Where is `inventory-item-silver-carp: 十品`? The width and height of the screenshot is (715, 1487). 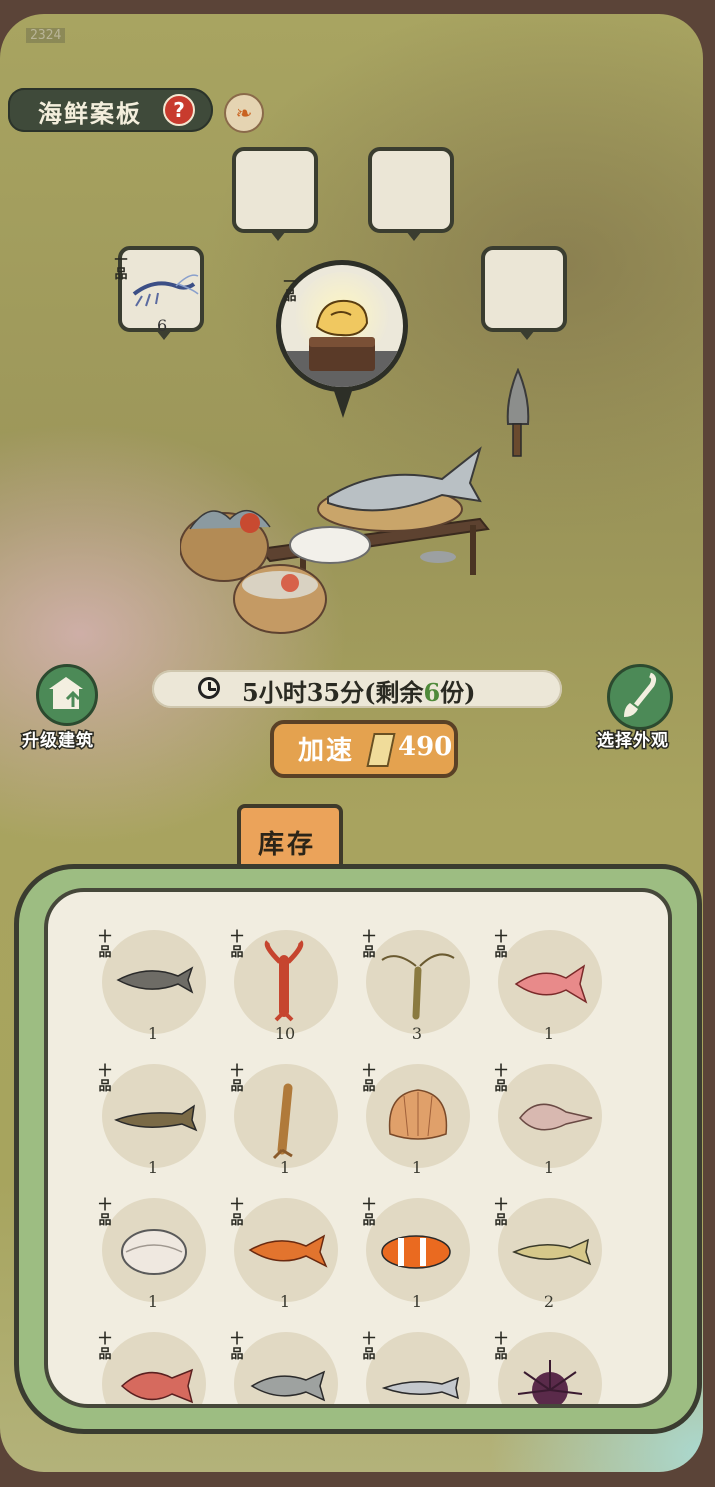
inventory-item-silver-carp: 十品 is located at coordinates (285, 1363).